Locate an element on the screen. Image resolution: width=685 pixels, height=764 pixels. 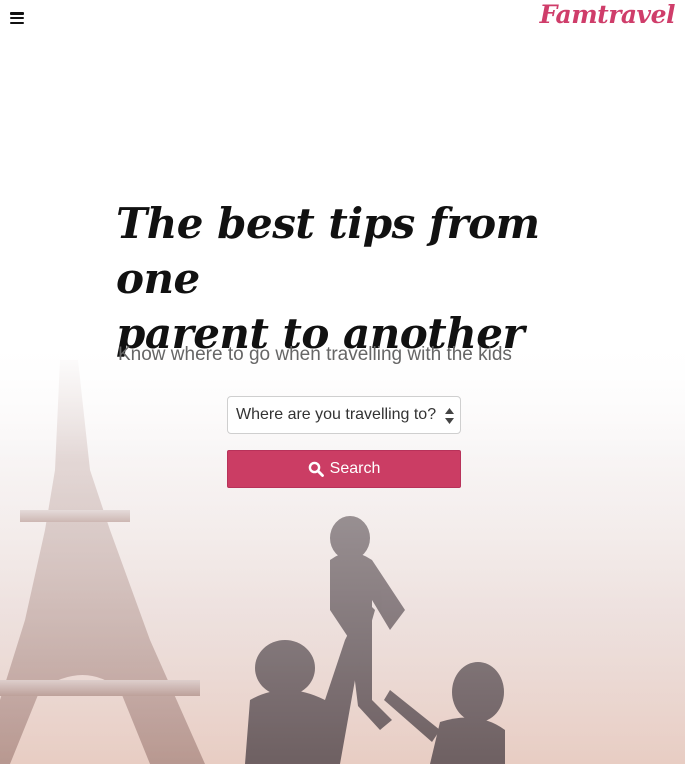
search-button: Search is located at coordinates (344, 469).